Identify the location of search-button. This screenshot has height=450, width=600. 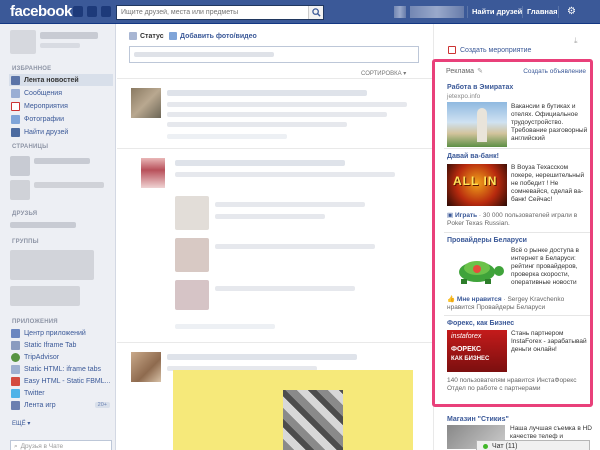
(315, 12).